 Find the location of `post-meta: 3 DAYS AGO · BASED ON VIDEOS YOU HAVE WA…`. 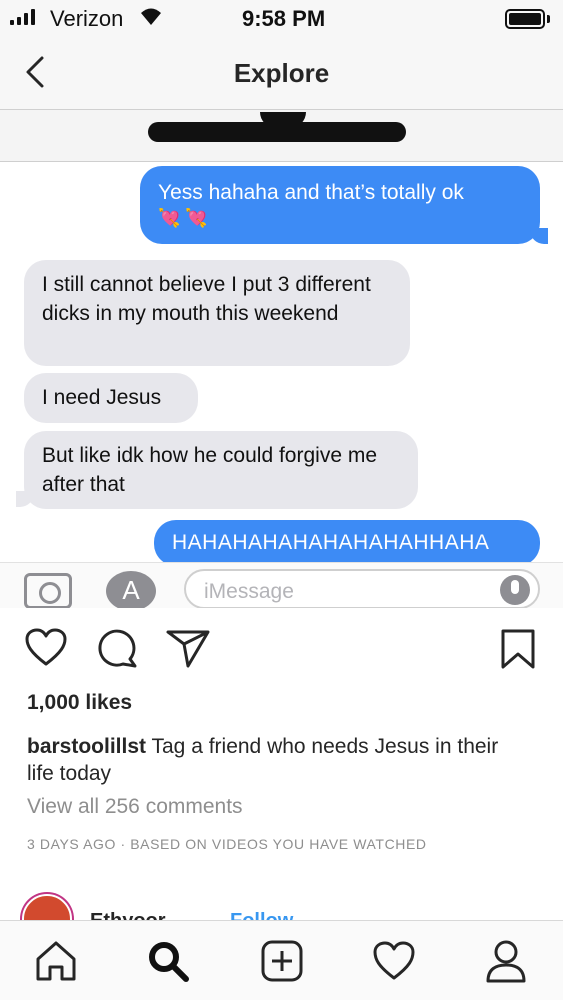

post-meta: 3 DAYS AGO · BASED ON VIDEOS YOU HAVE WA… is located at coordinates (227, 844).